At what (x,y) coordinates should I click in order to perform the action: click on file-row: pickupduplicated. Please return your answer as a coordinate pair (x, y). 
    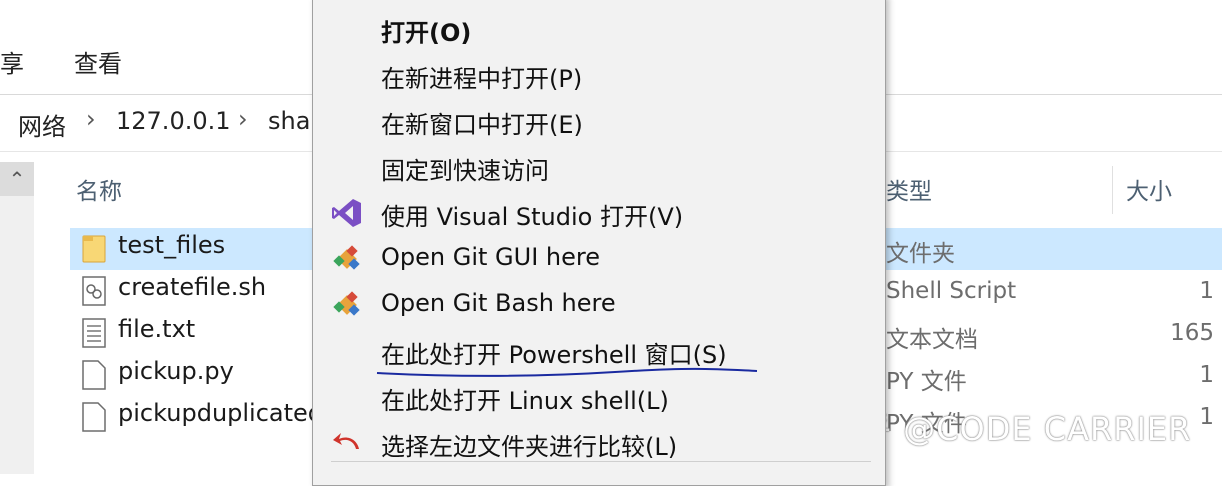
    Looking at the image, I should click on (199, 417).